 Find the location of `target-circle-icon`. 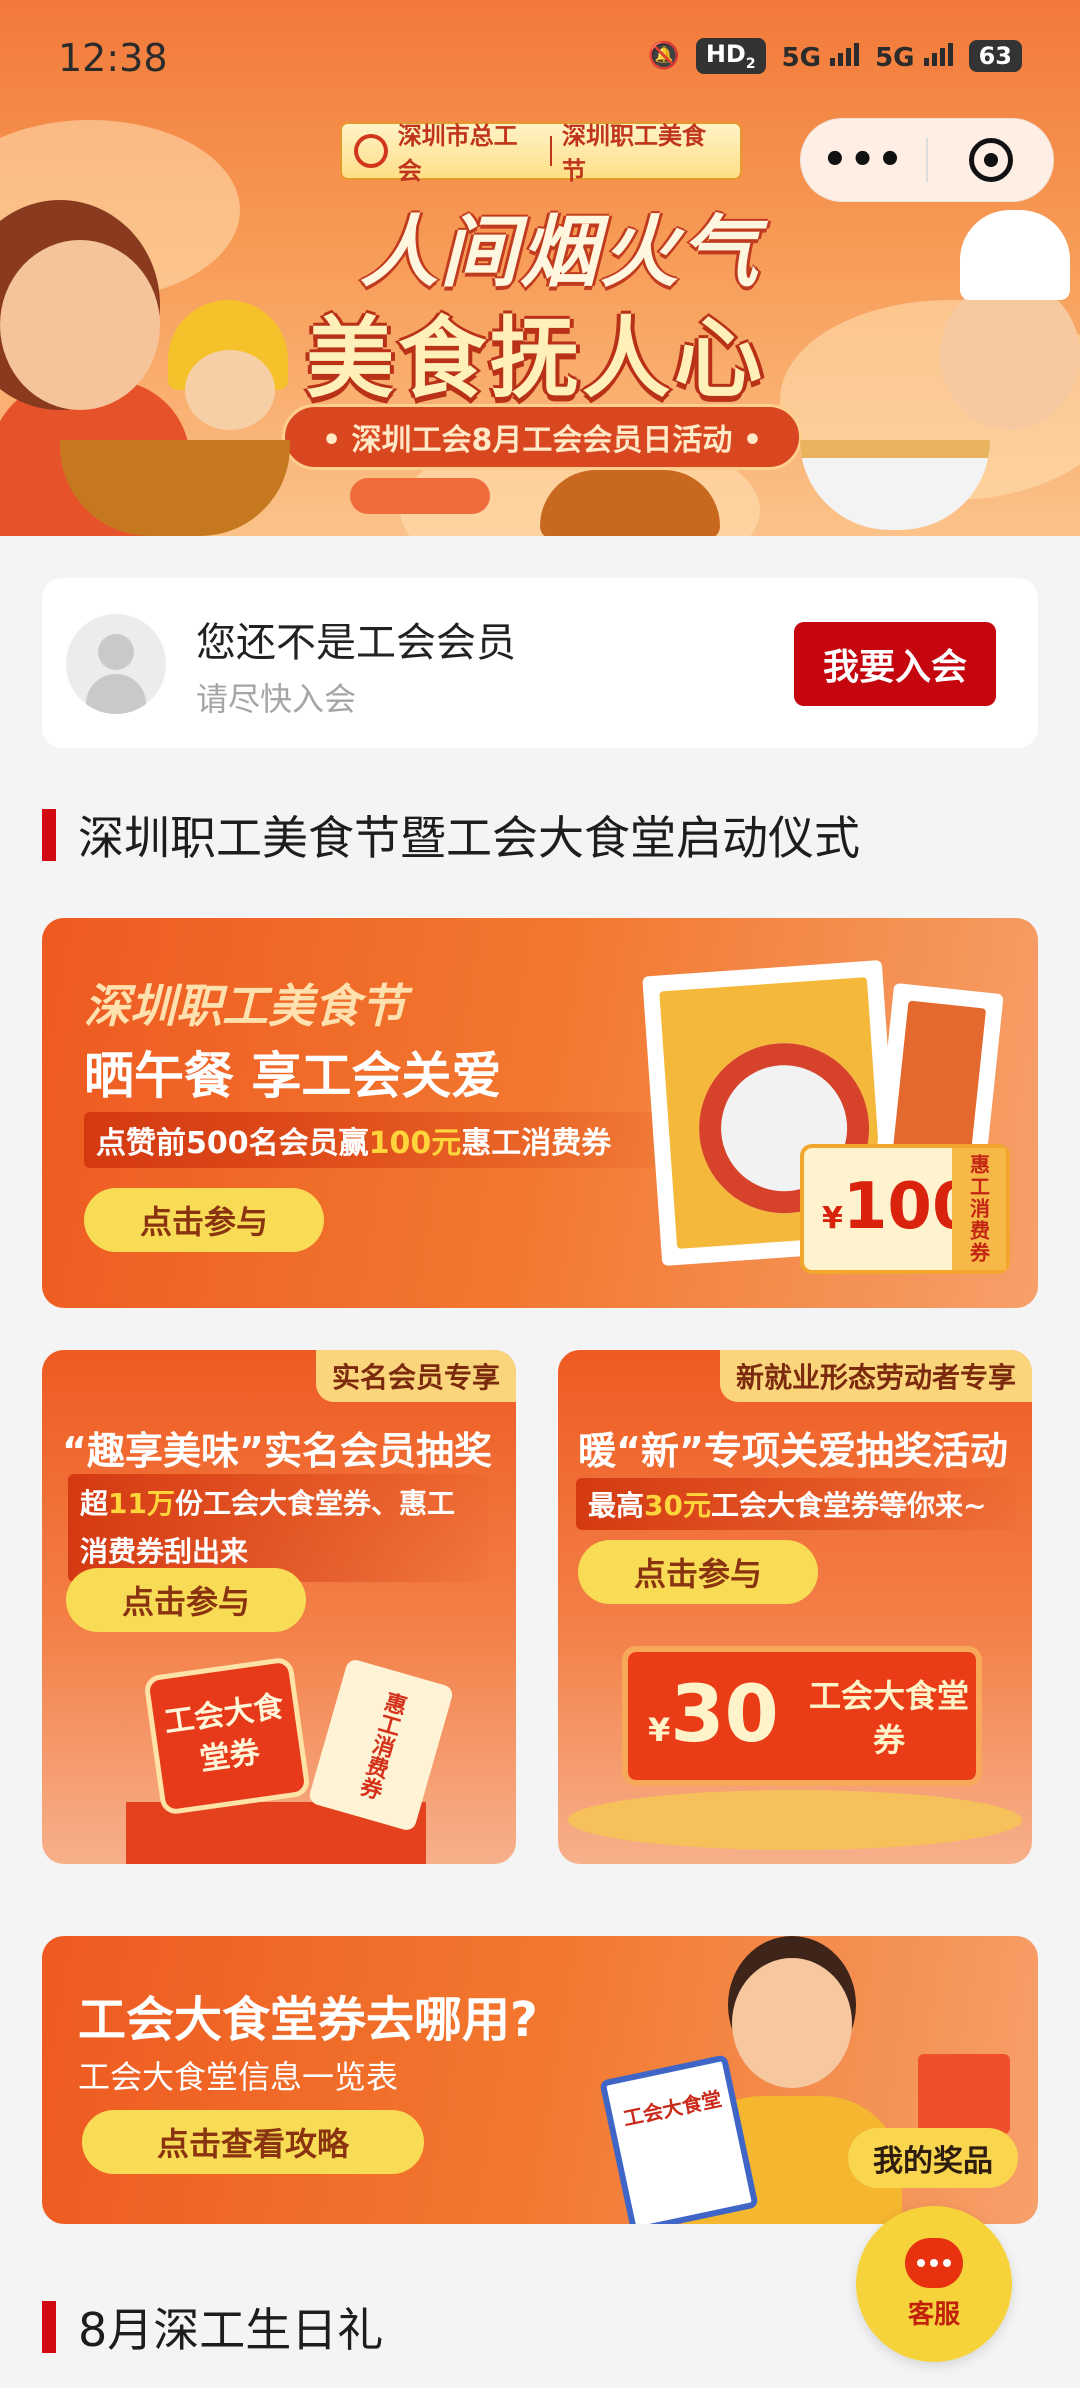

target-circle-icon is located at coordinates (990, 160).